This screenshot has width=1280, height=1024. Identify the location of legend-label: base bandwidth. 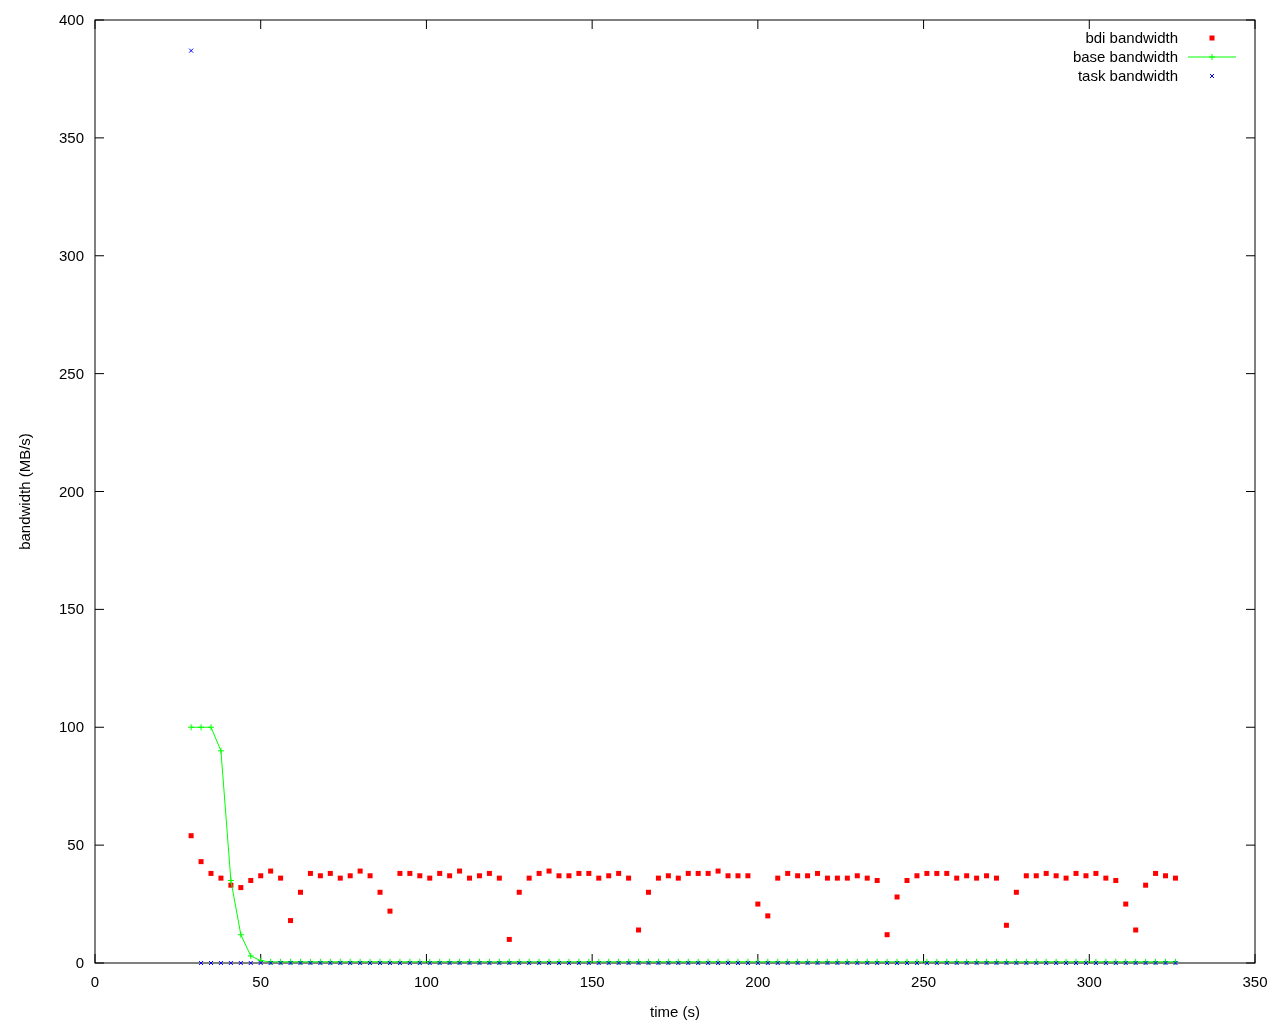
(1125, 56).